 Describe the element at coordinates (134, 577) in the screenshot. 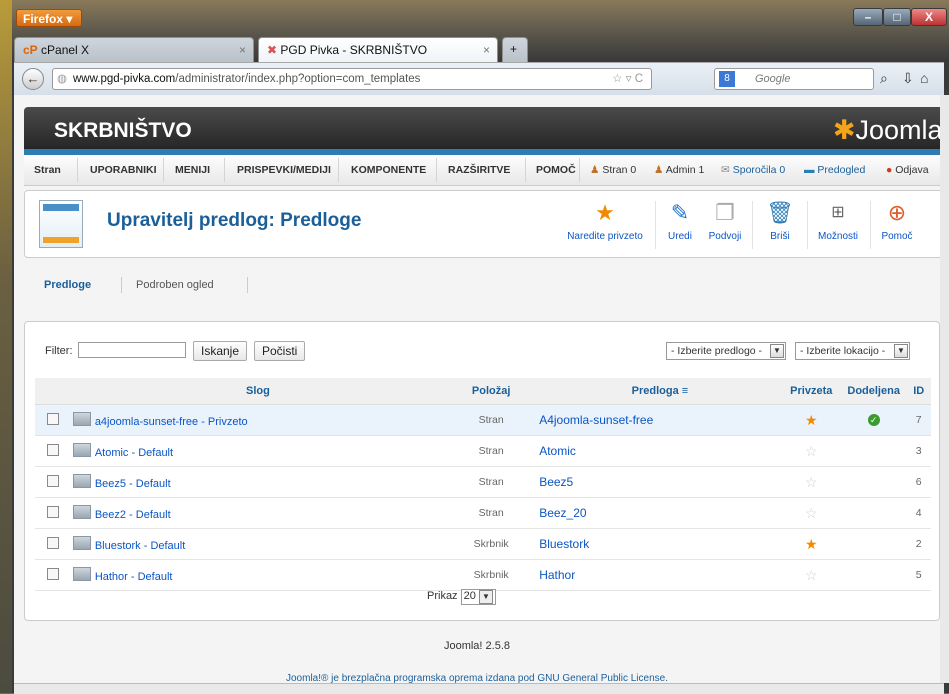

I see `style-link: Hathor - Default` at that location.